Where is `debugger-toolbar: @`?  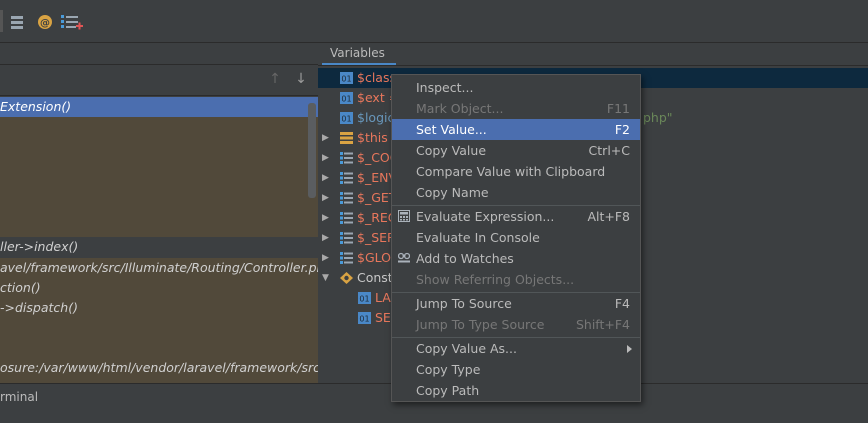 debugger-toolbar: @ is located at coordinates (434, 21).